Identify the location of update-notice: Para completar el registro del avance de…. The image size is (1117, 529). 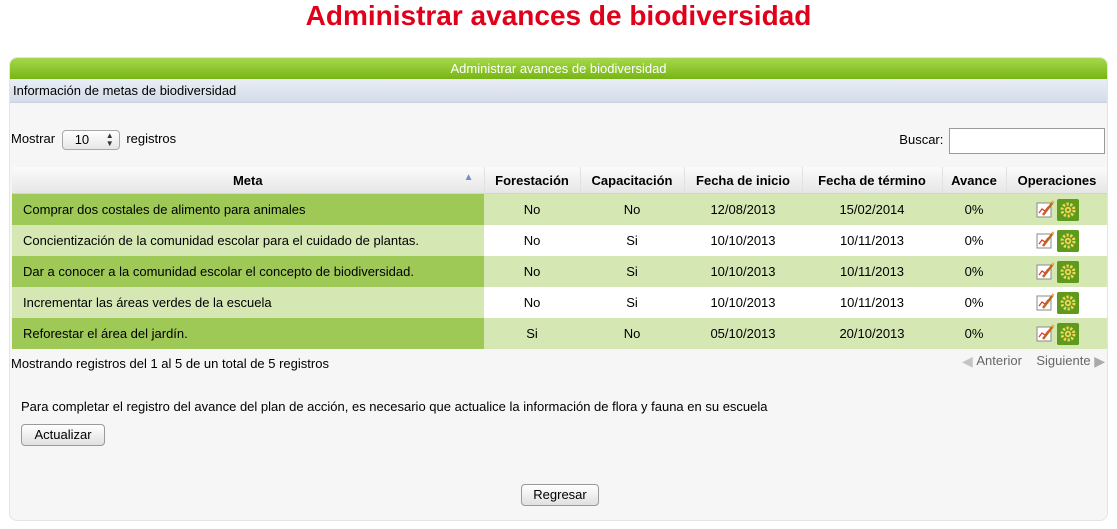
(394, 406).